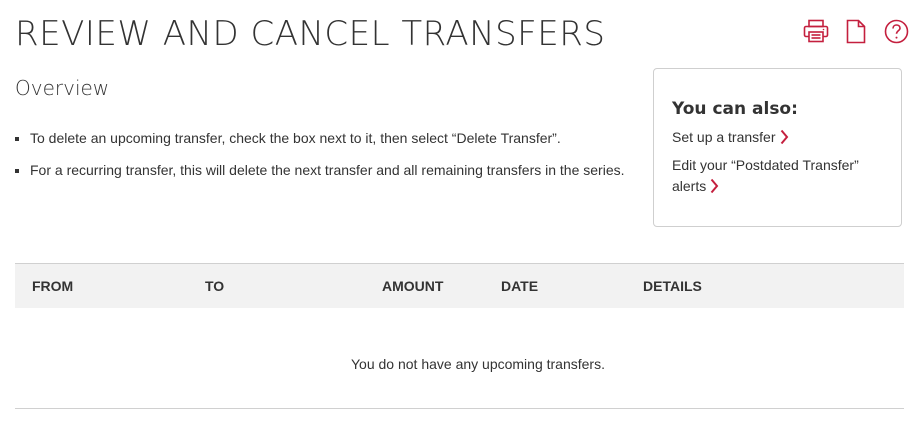 Image resolution: width=919 pixels, height=438 pixels. I want to click on document-icon, so click(856, 31).